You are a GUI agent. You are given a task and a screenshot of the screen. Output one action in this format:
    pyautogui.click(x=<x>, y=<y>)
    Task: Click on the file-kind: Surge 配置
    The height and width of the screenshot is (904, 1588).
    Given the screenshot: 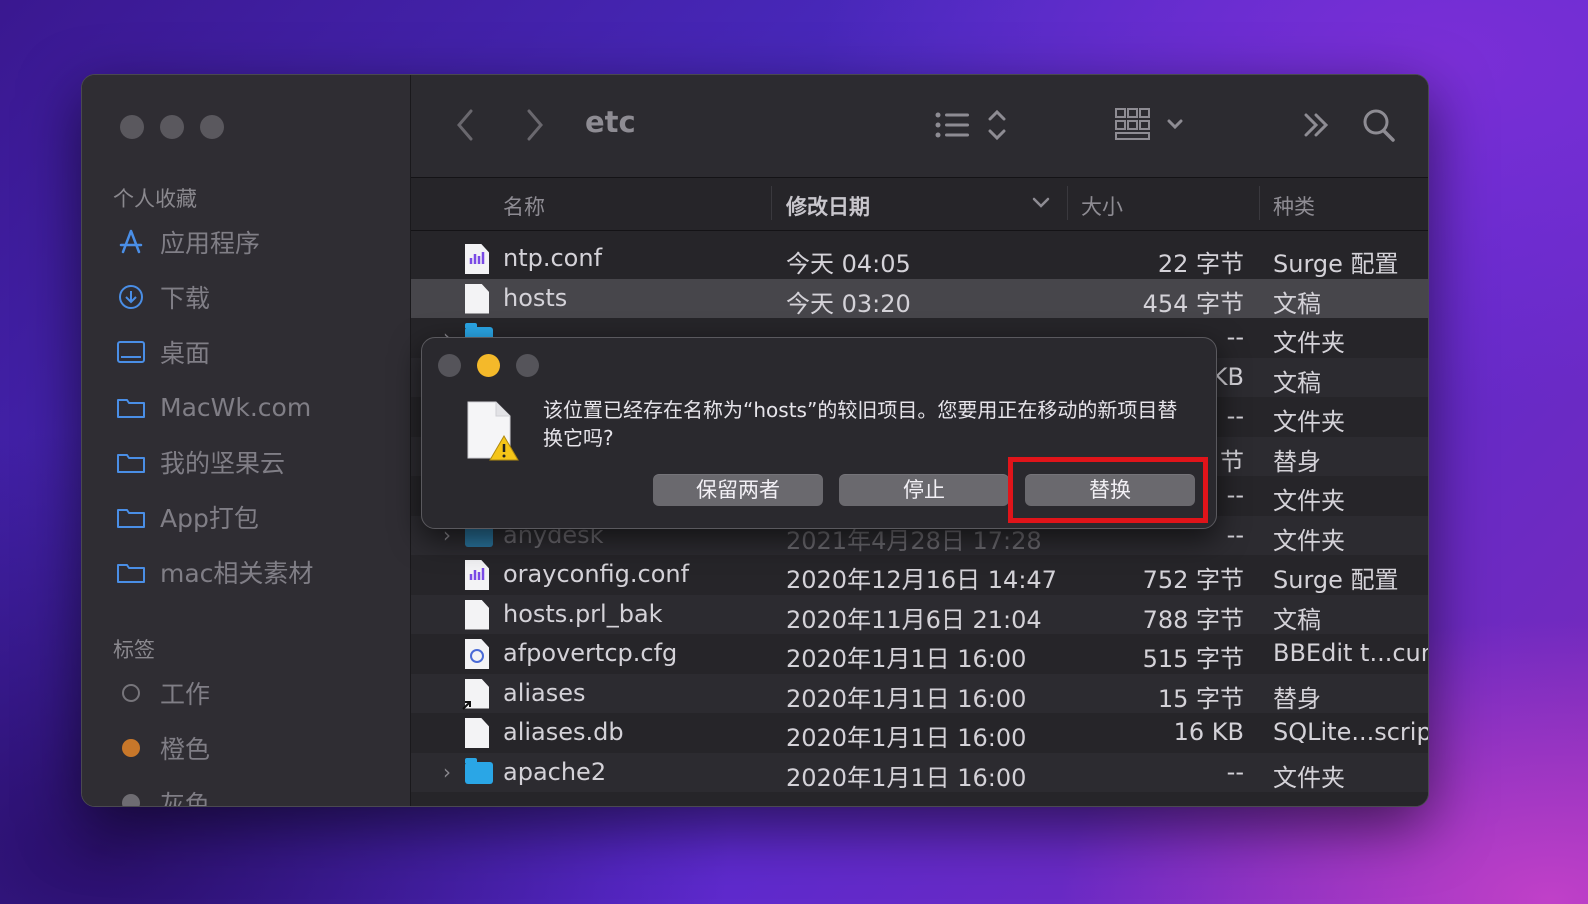 What is the action you would take?
    pyautogui.click(x=1336, y=264)
    